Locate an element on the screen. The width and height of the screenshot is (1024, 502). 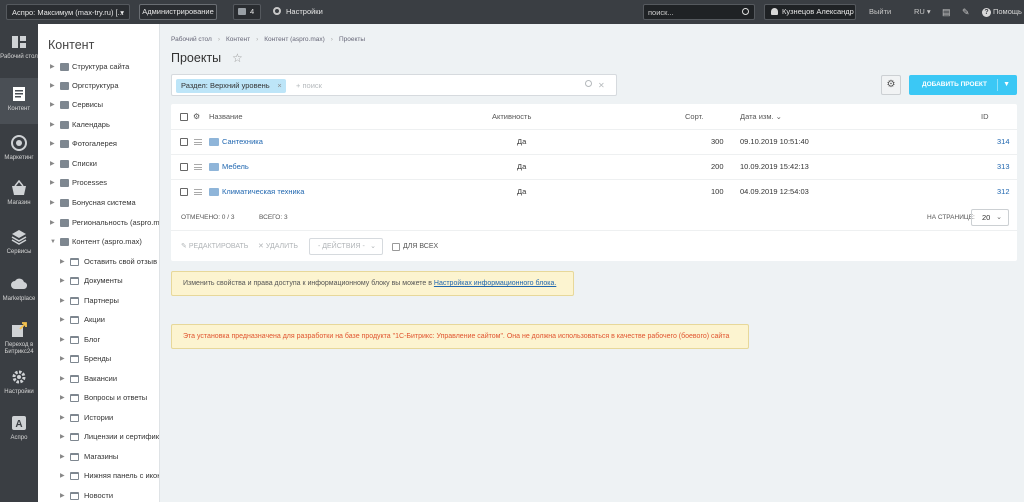
menu-subitem: ▶ Бренды is located at coordinates (98, 359).